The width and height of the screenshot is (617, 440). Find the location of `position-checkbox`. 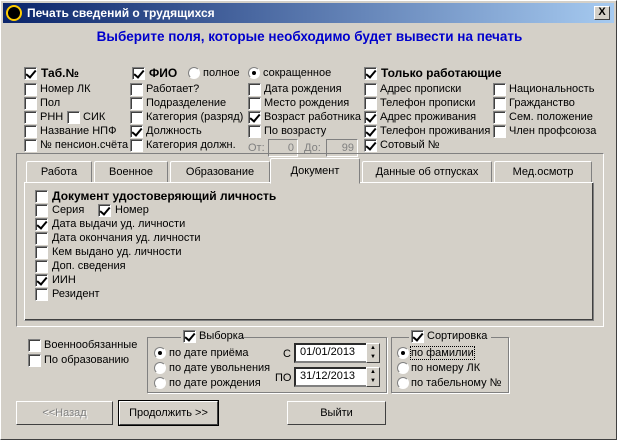

position-checkbox is located at coordinates (136, 131).